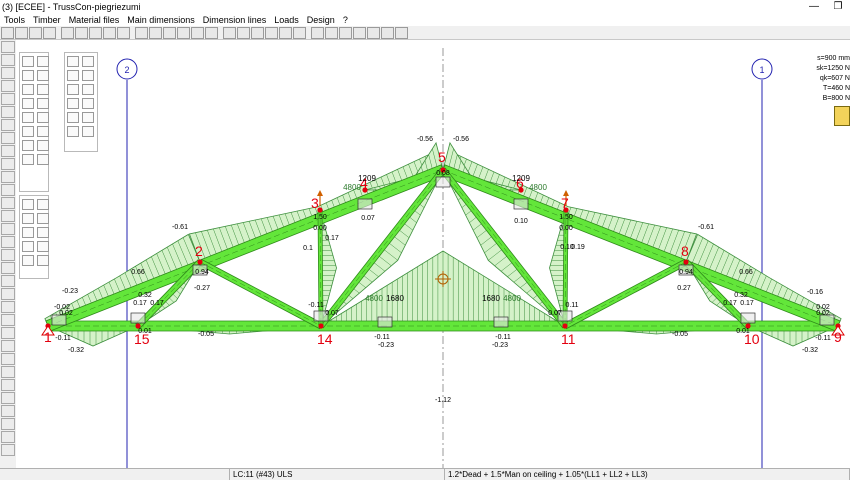  What do you see at coordinates (235, 20) in the screenshot?
I see `menu-dimension-lines: Dimension lines` at bounding box center [235, 20].